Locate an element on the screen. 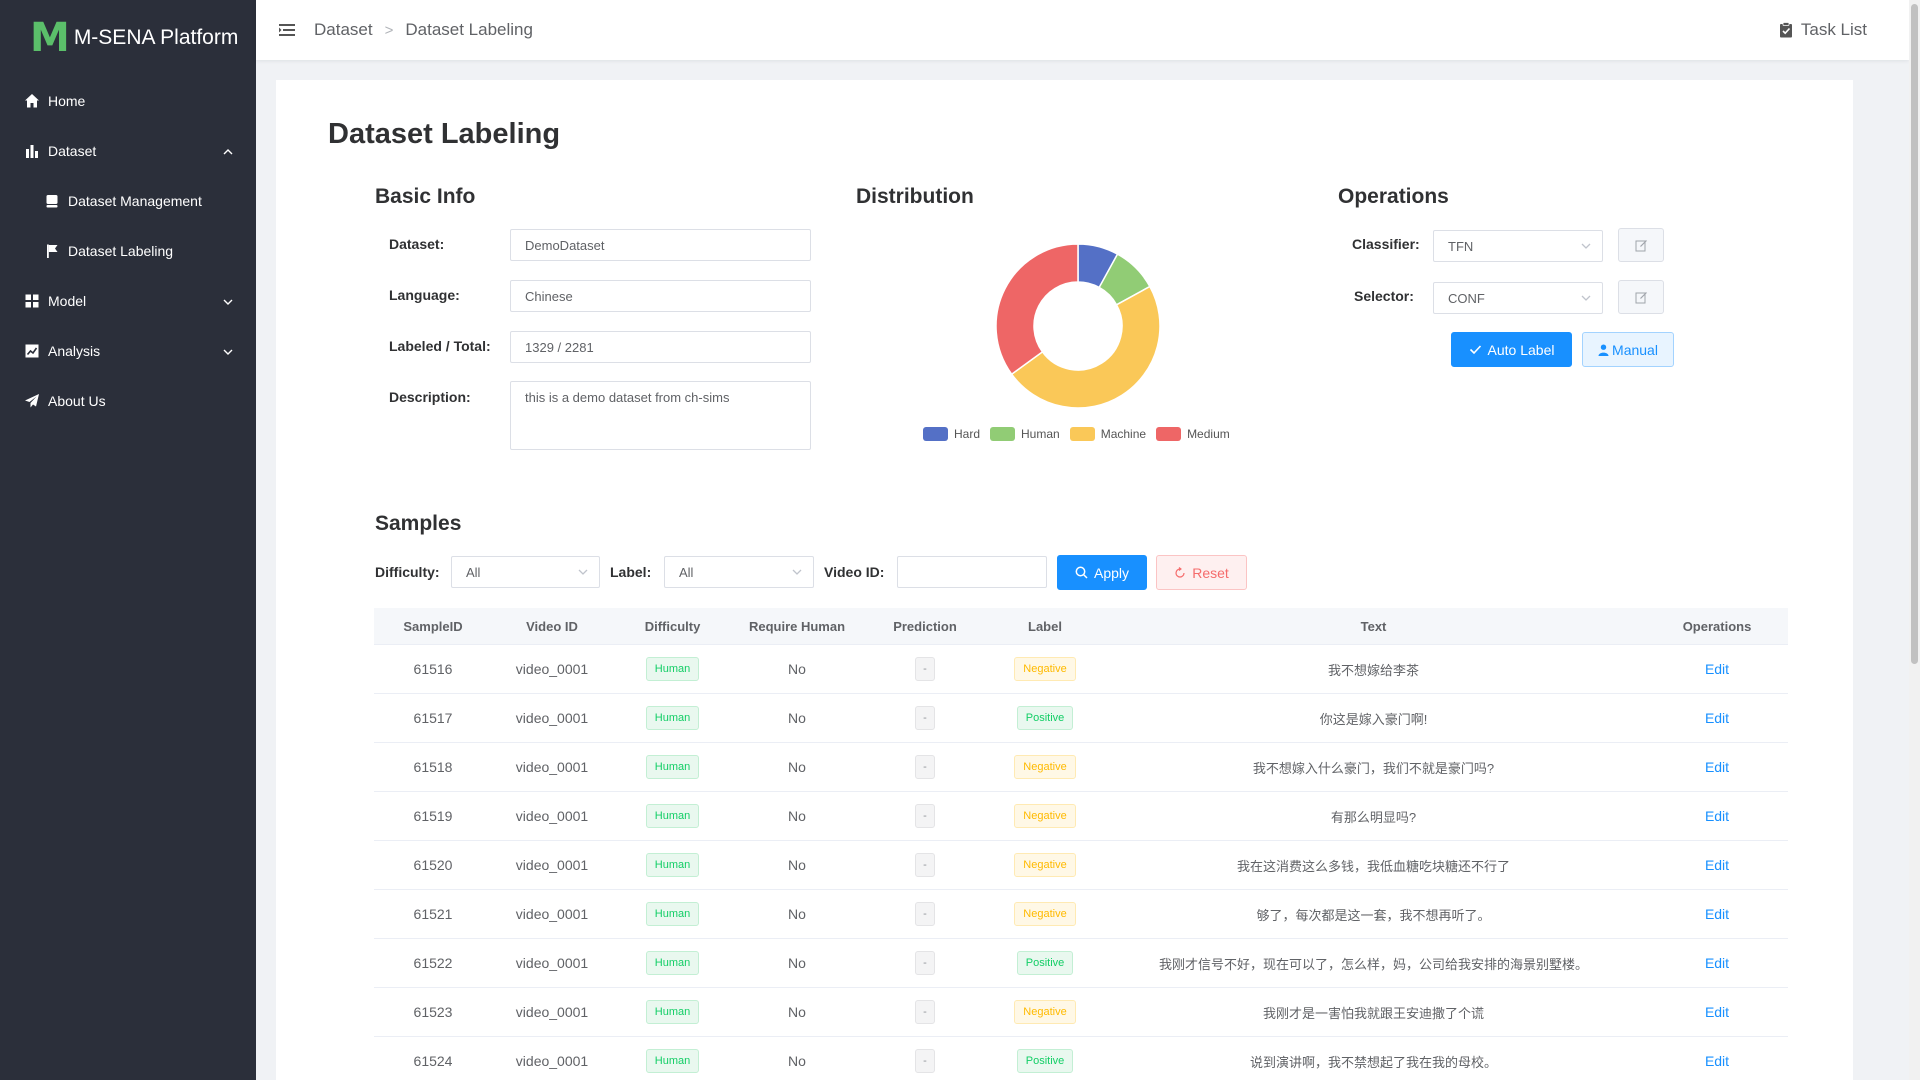 This screenshot has height=1080, width=1920. operations-title: Operations is located at coordinates (1393, 196).